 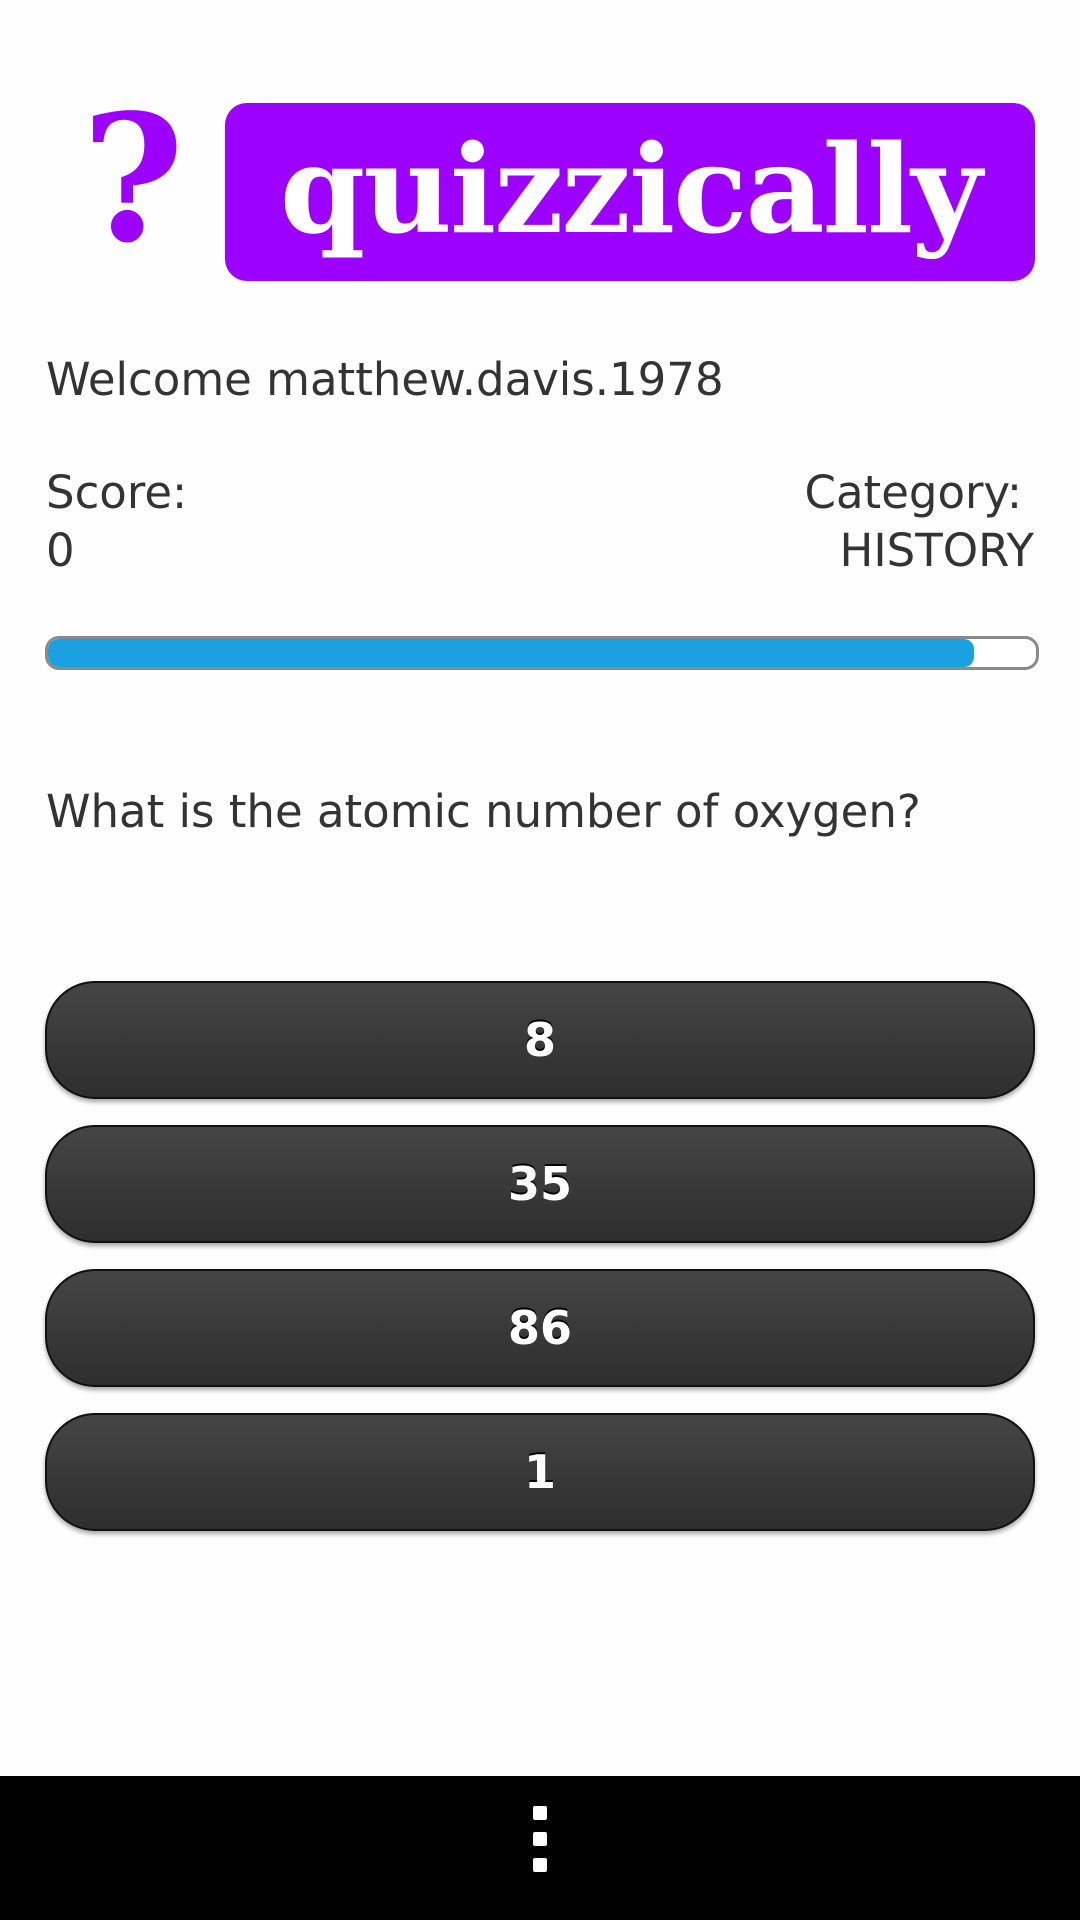 What do you see at coordinates (483, 811) in the screenshot?
I see `question-text: What is the atomic number of oxygen?` at bounding box center [483, 811].